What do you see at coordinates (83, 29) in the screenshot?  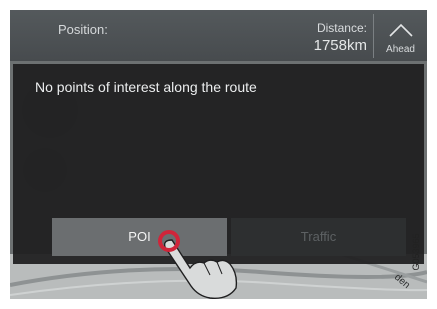 I see `position-label: Position:` at bounding box center [83, 29].